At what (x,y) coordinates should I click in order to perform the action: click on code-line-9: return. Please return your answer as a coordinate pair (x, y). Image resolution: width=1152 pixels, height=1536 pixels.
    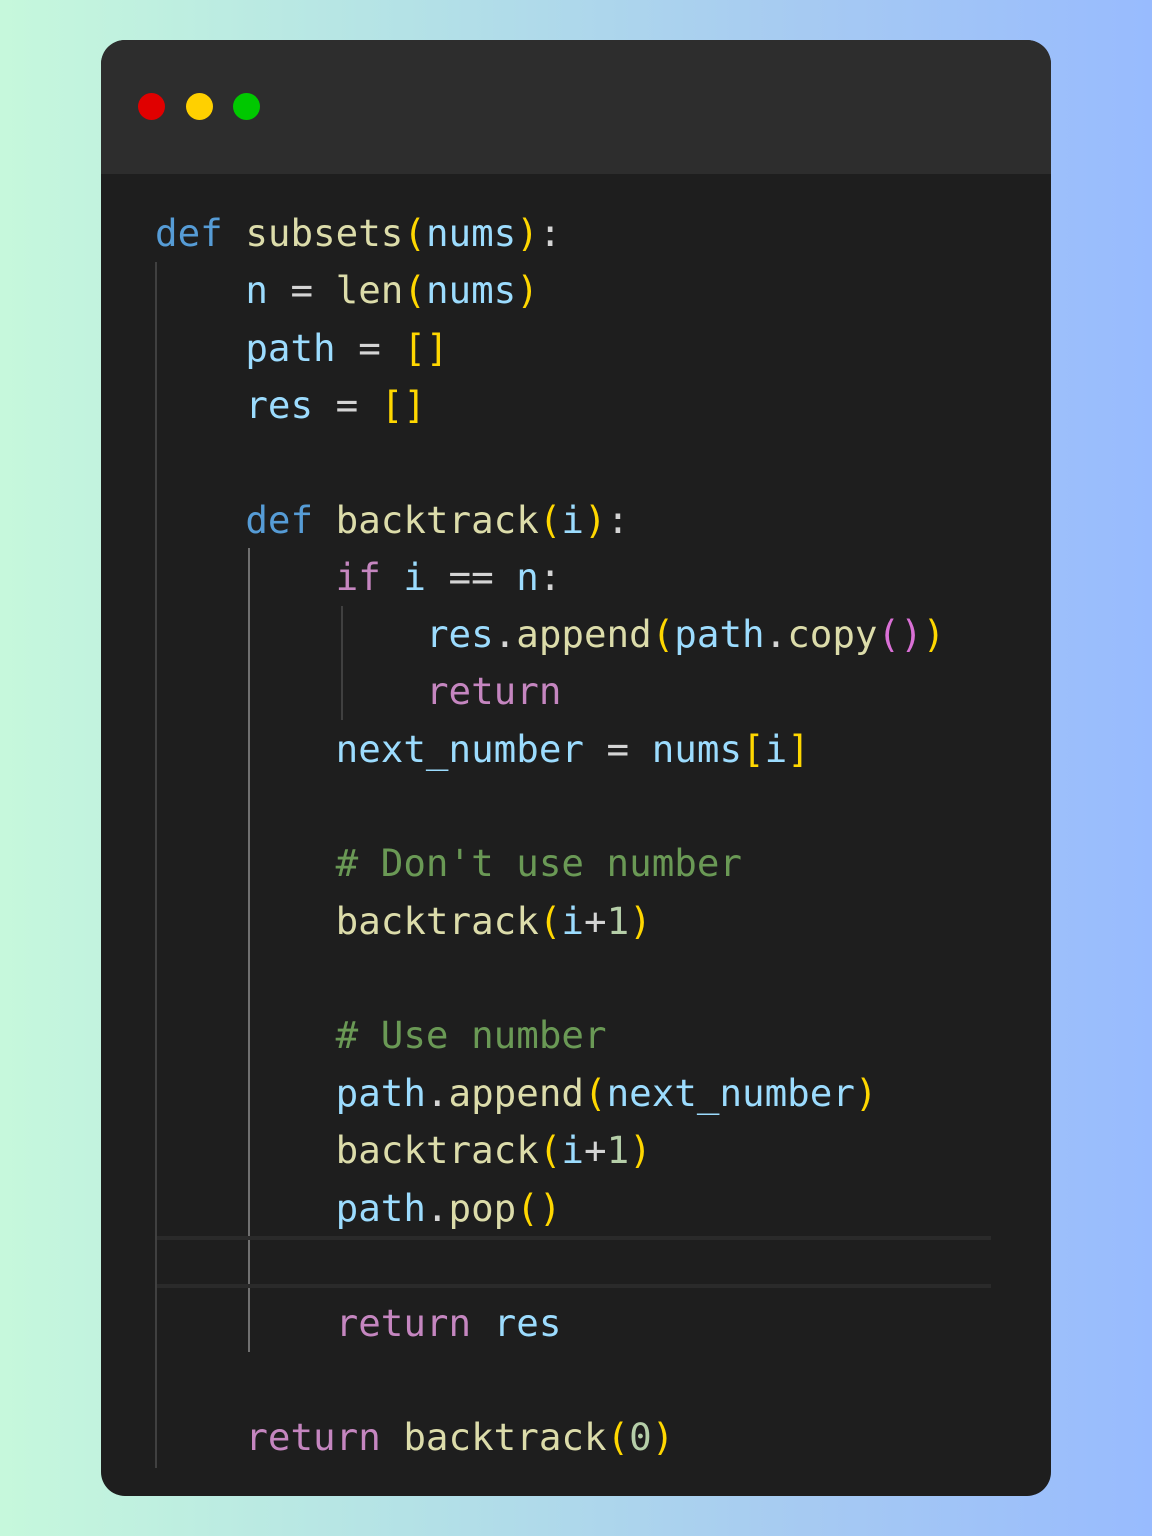
    Looking at the image, I should click on (358, 691).